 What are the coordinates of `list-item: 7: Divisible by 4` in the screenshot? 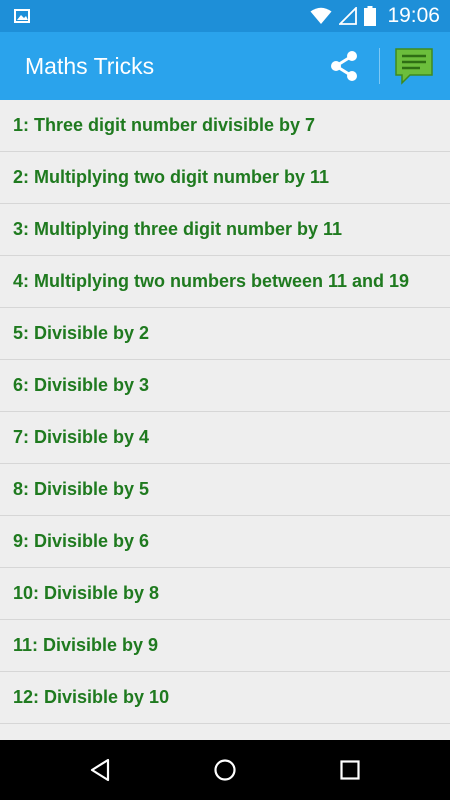 It's located at (225, 438).